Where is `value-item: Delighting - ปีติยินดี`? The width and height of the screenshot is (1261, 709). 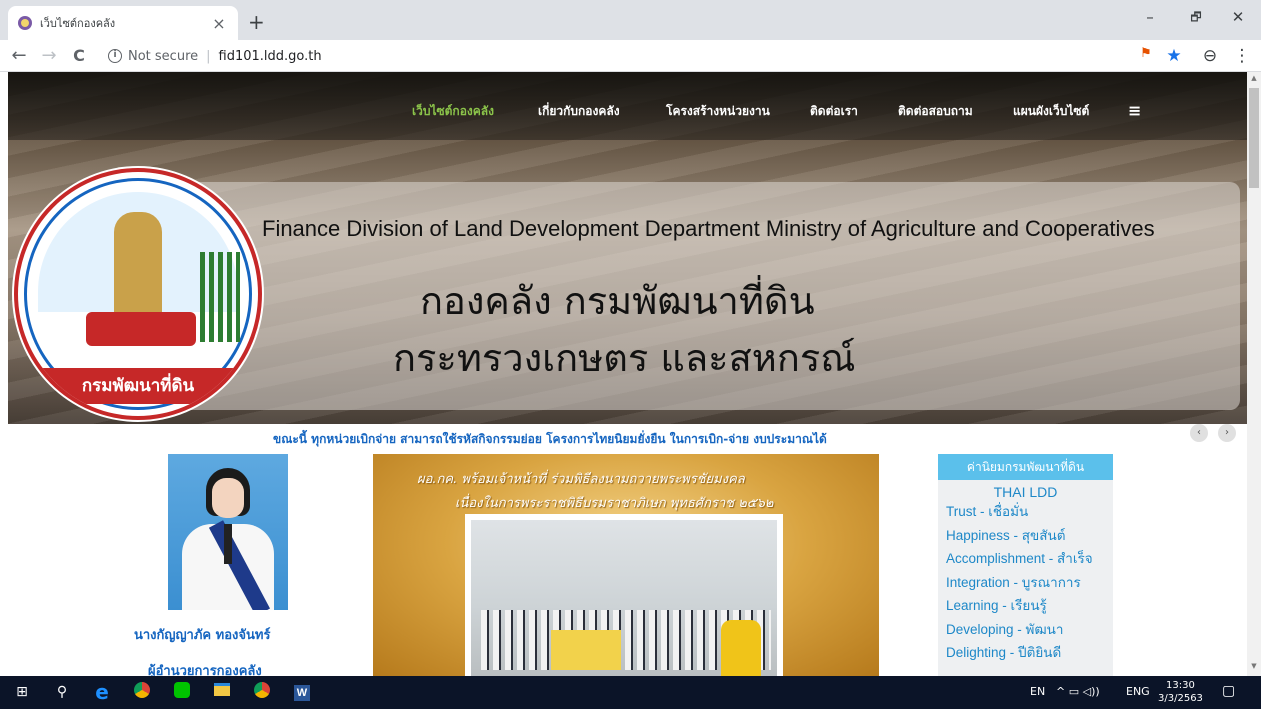 value-item: Delighting - ปีติยินดี is located at coordinates (1004, 652).